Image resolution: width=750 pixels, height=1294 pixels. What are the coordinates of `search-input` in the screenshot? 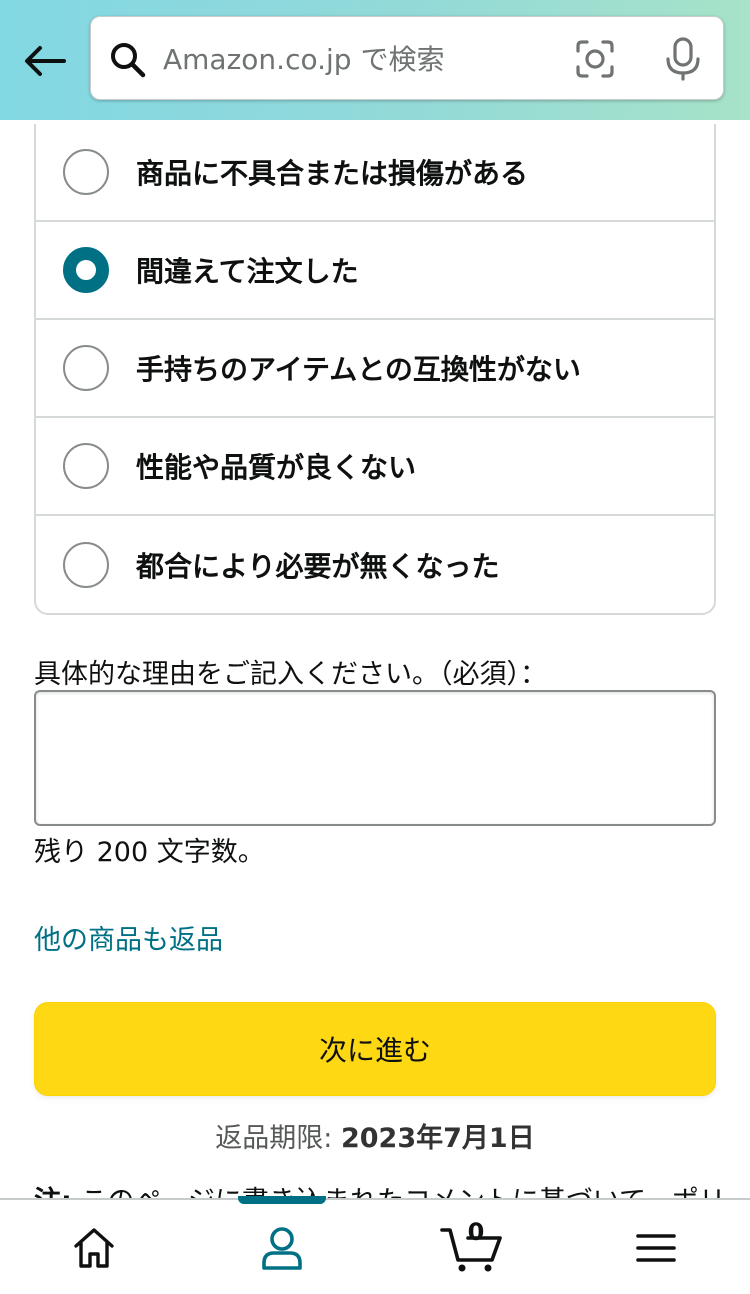 It's located at (353, 59).